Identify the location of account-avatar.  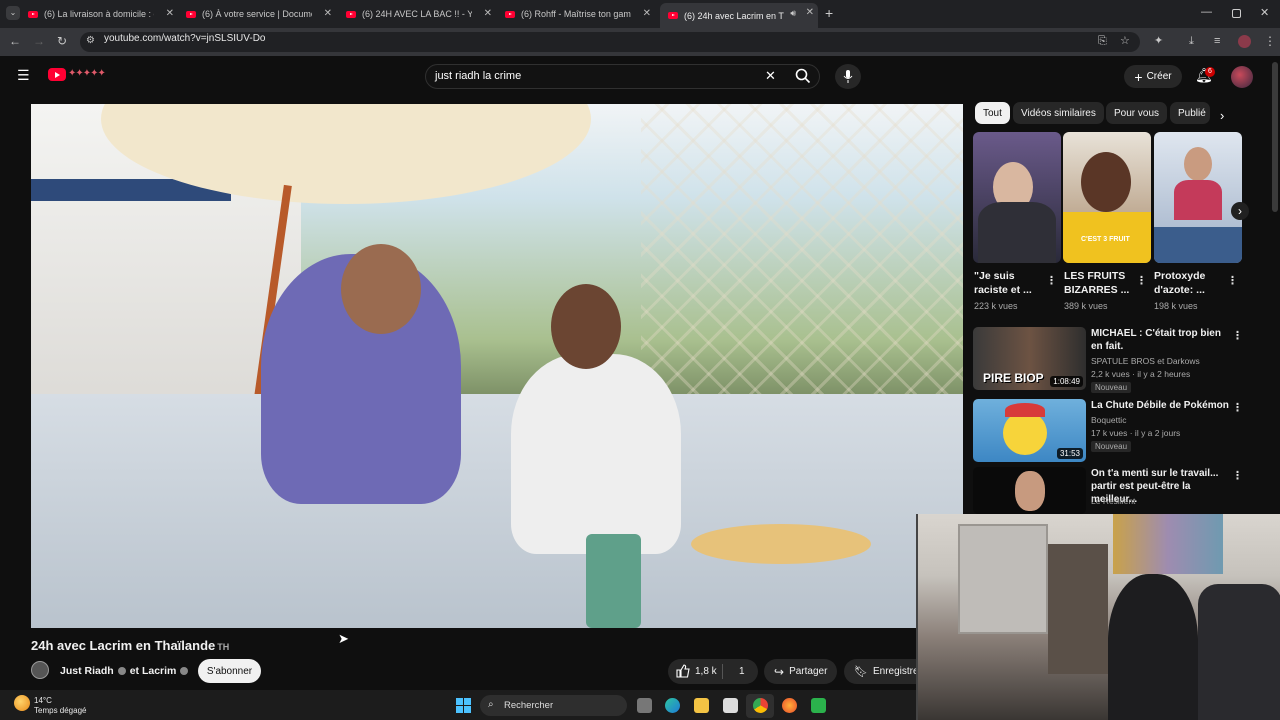
(1242, 77).